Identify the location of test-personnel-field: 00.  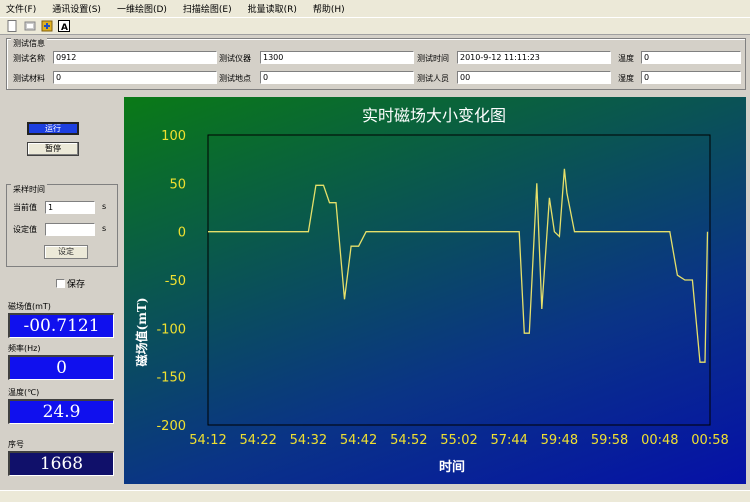
(534, 77).